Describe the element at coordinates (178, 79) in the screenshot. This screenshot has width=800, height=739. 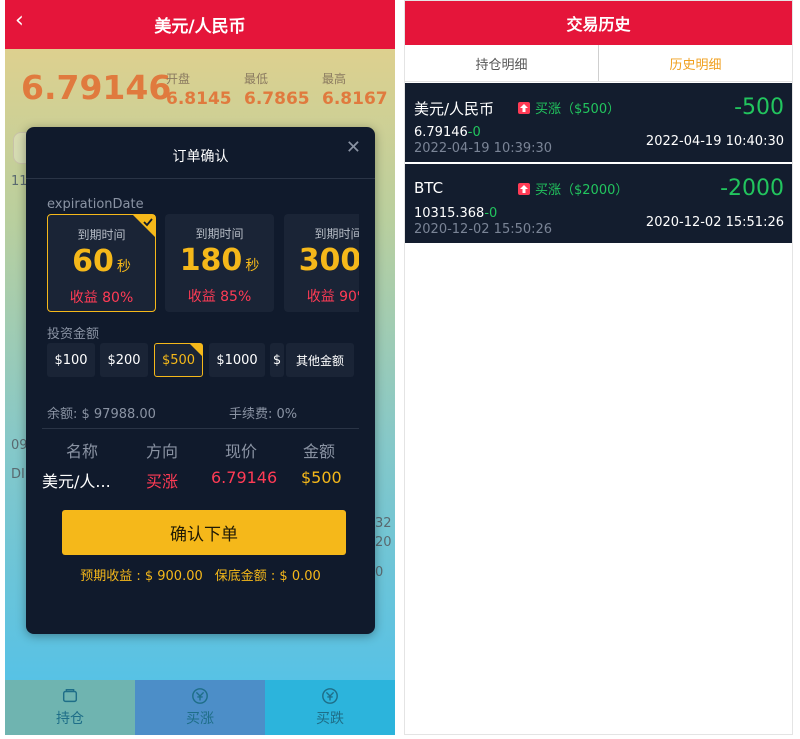
I see `stat-open-label: 开盘` at that location.